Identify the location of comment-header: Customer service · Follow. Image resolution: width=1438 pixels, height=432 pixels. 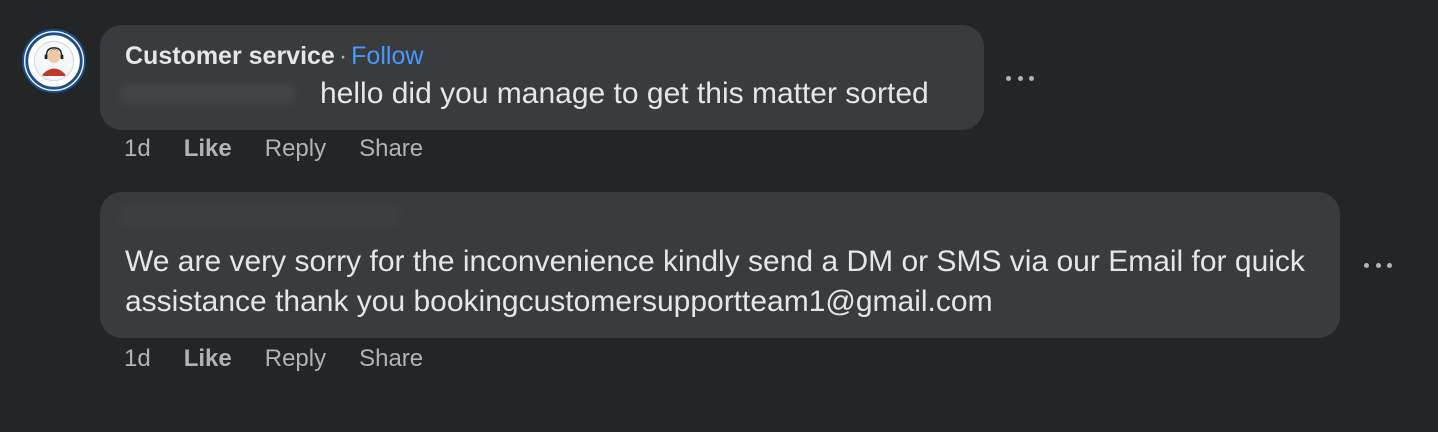
(274, 56).